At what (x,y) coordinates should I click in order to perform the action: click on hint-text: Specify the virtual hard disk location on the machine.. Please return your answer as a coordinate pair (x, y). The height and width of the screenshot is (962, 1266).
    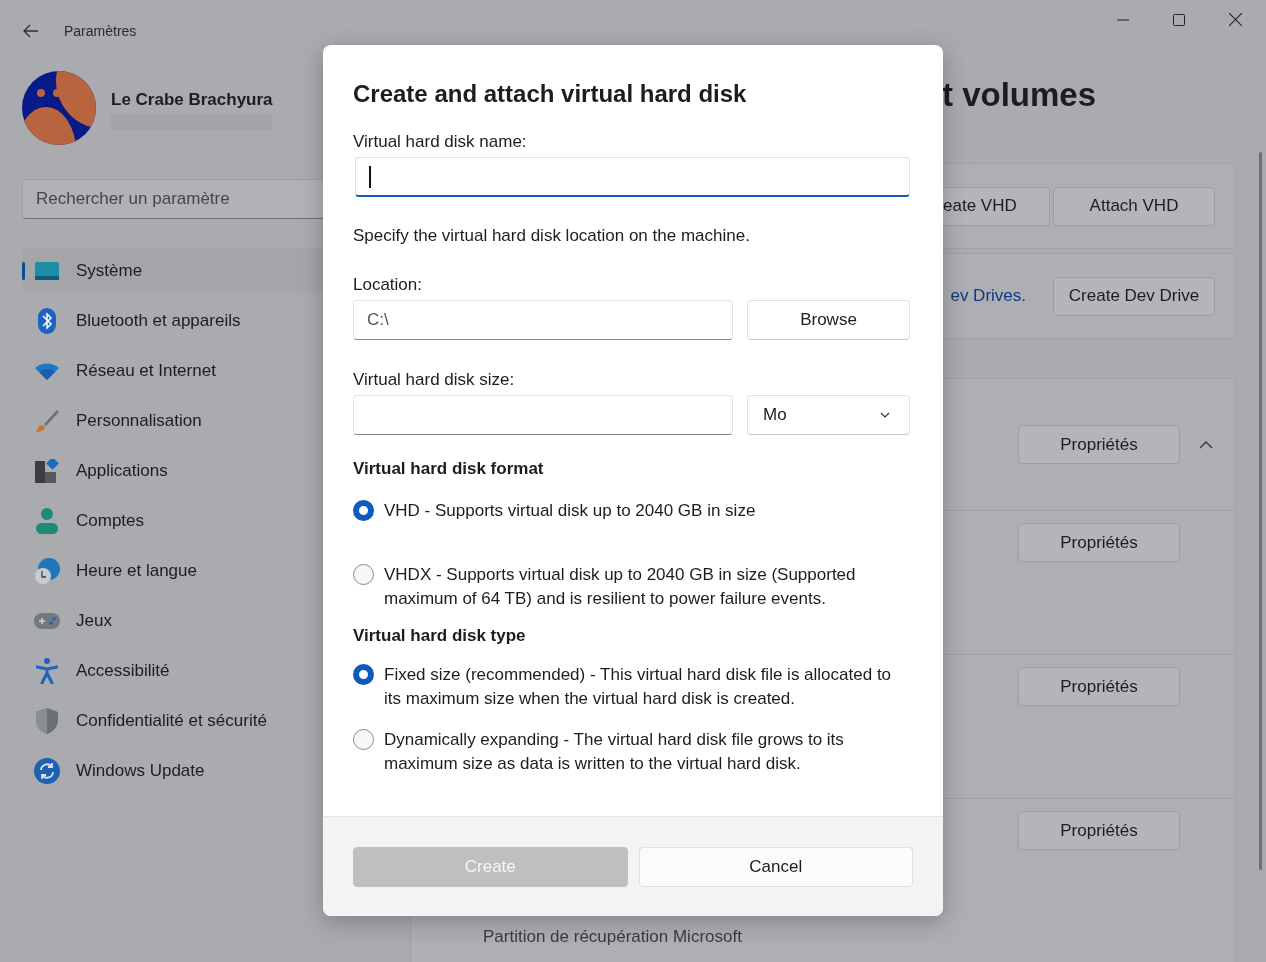
    Looking at the image, I should click on (552, 236).